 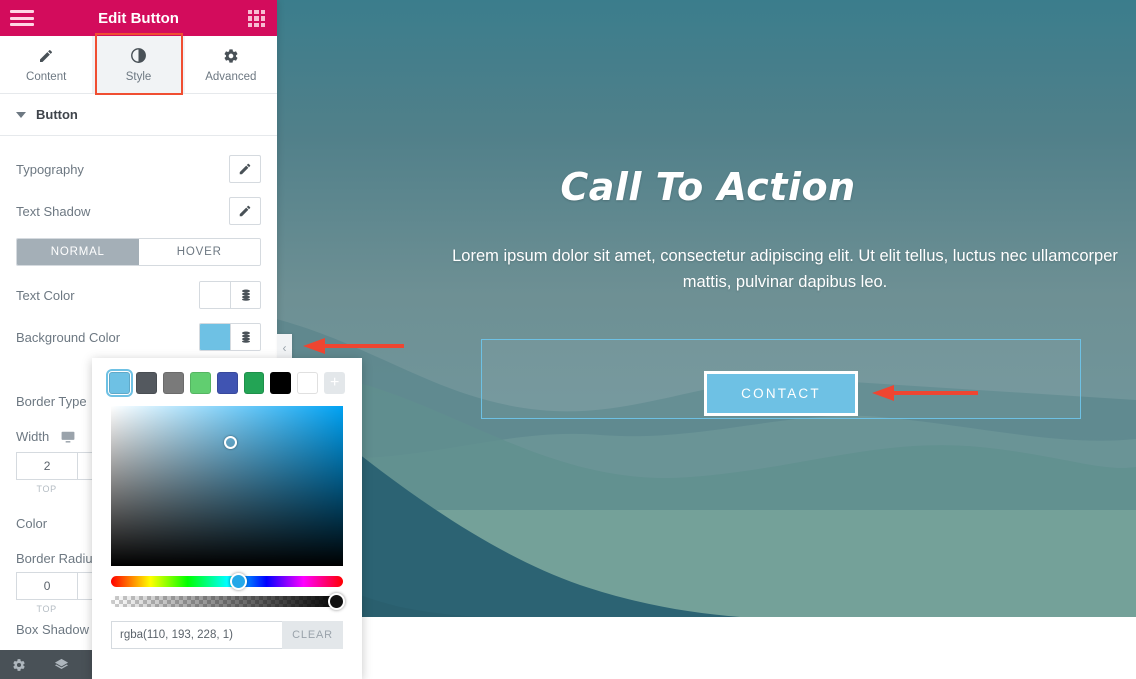 What do you see at coordinates (245, 169) in the screenshot?
I see `typography-edit-pencil-icon` at bounding box center [245, 169].